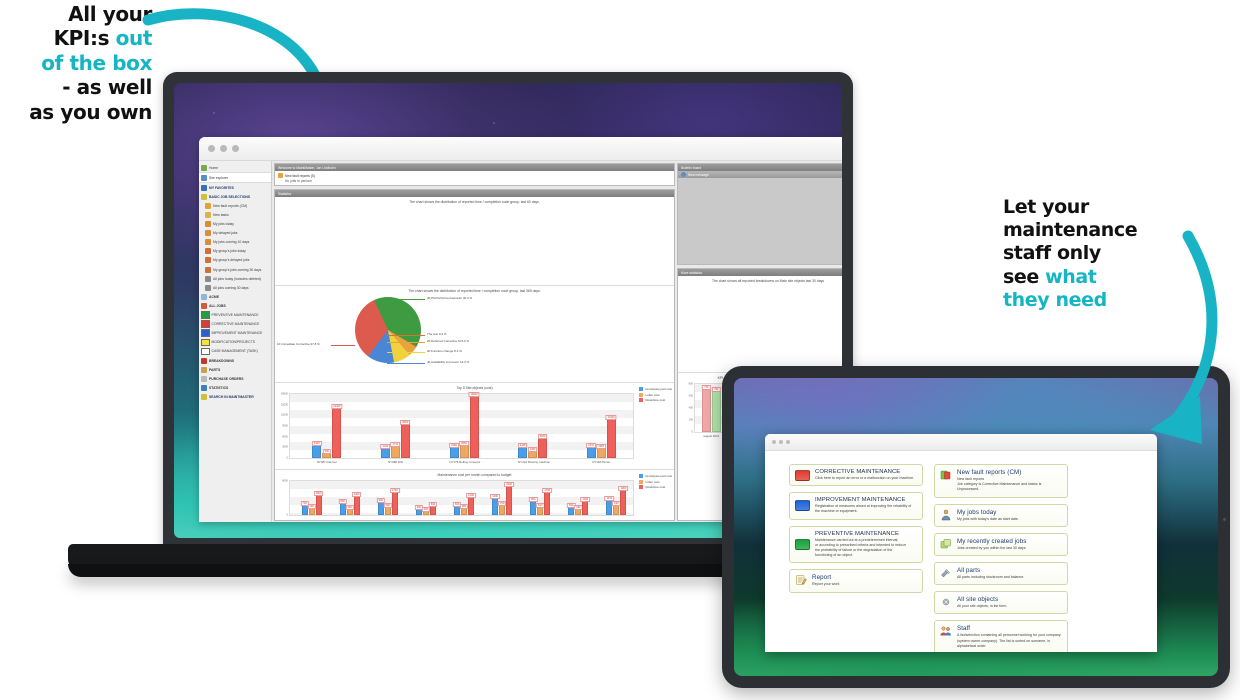  I want to click on legend-entry: Item/spare part cost, so click(655, 476).